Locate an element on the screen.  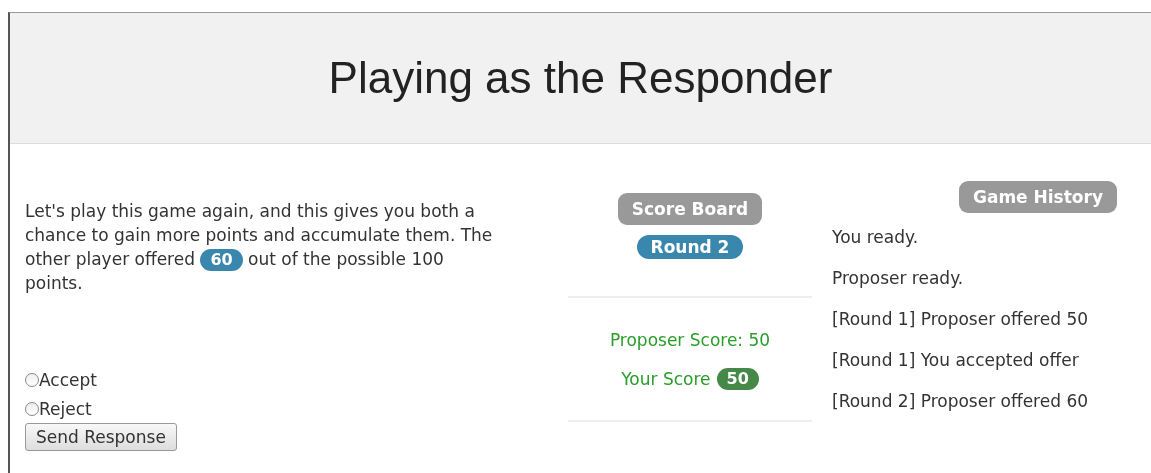
round-badge: Round 2 is located at coordinates (690, 247).